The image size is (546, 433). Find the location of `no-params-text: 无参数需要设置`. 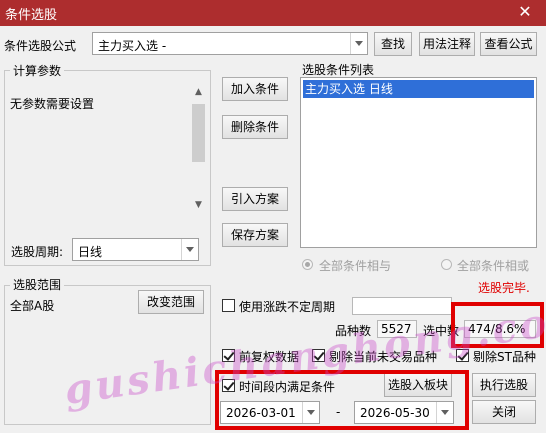

no-params-text: 无参数需要设置 is located at coordinates (52, 104).